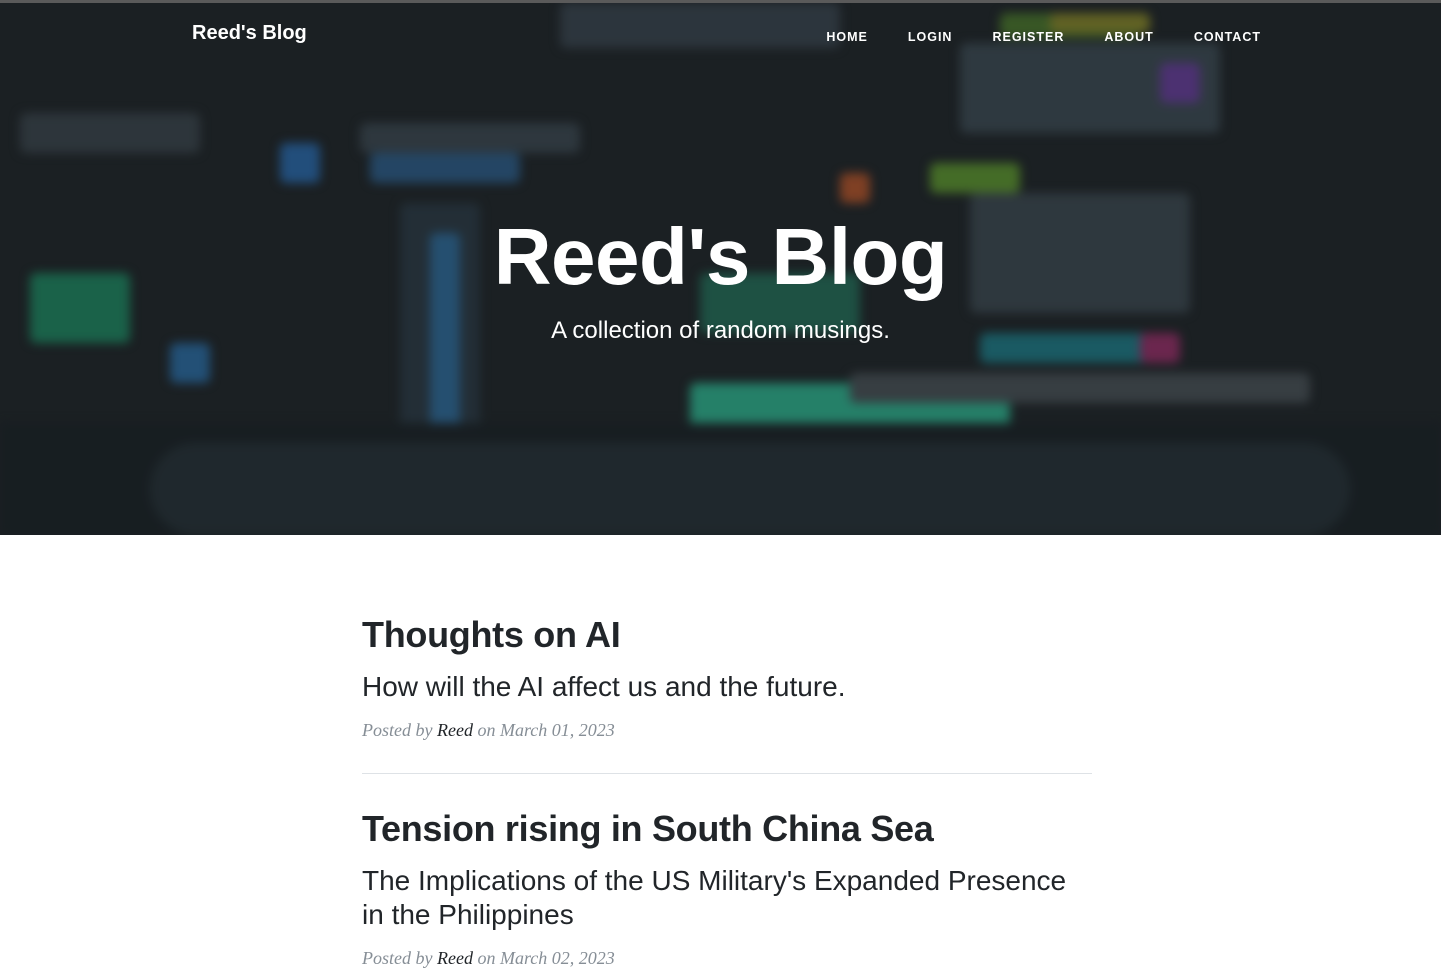  I want to click on post-divider, so click(727, 773).